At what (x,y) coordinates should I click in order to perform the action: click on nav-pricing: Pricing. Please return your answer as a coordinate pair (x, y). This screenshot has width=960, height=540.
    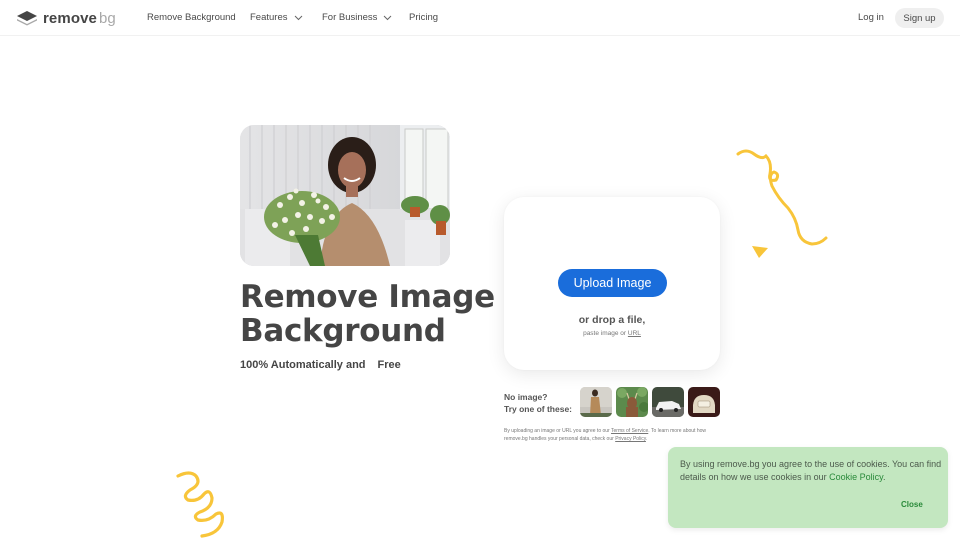
    Looking at the image, I should click on (423, 17).